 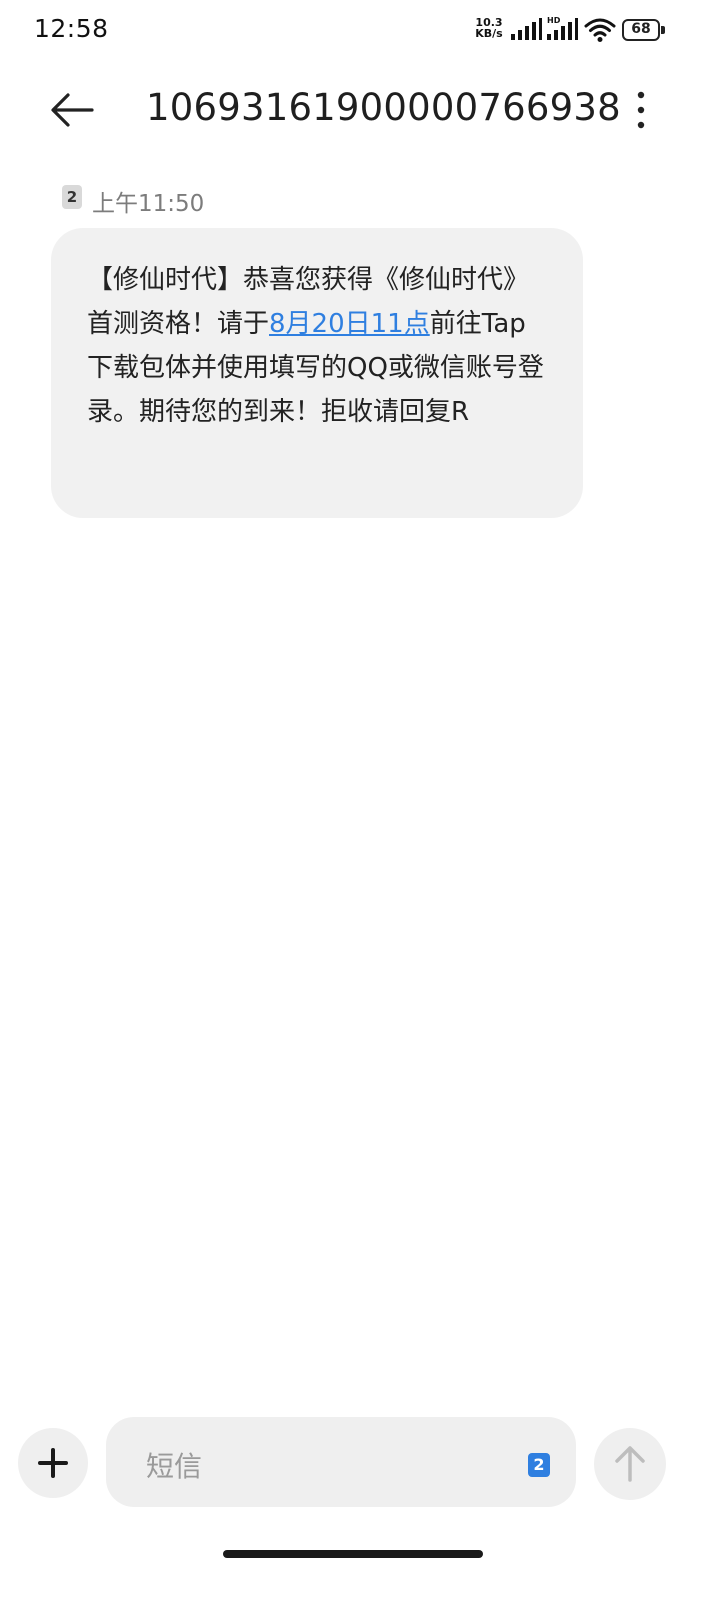 I want to click on sim-select-button: 2, so click(x=539, y=1465).